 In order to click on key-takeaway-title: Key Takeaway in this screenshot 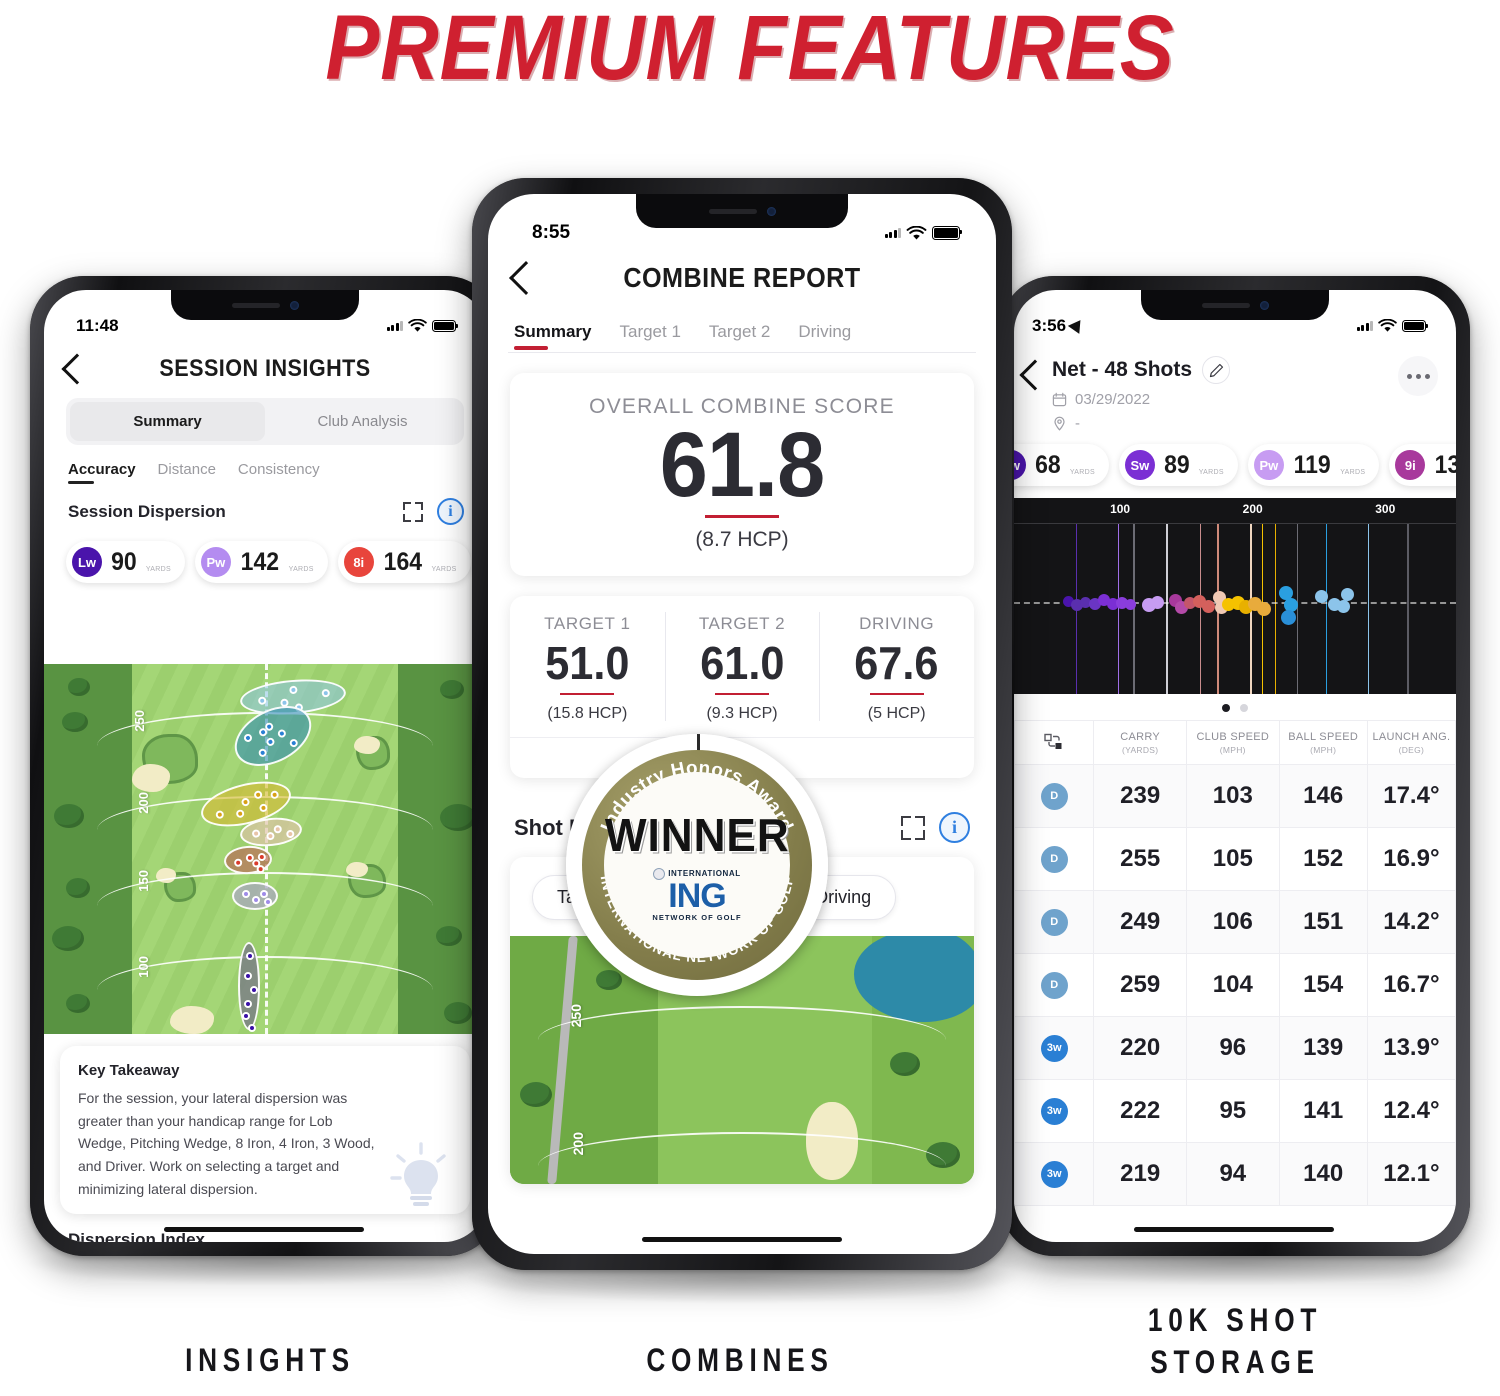, I will do `click(129, 1070)`.